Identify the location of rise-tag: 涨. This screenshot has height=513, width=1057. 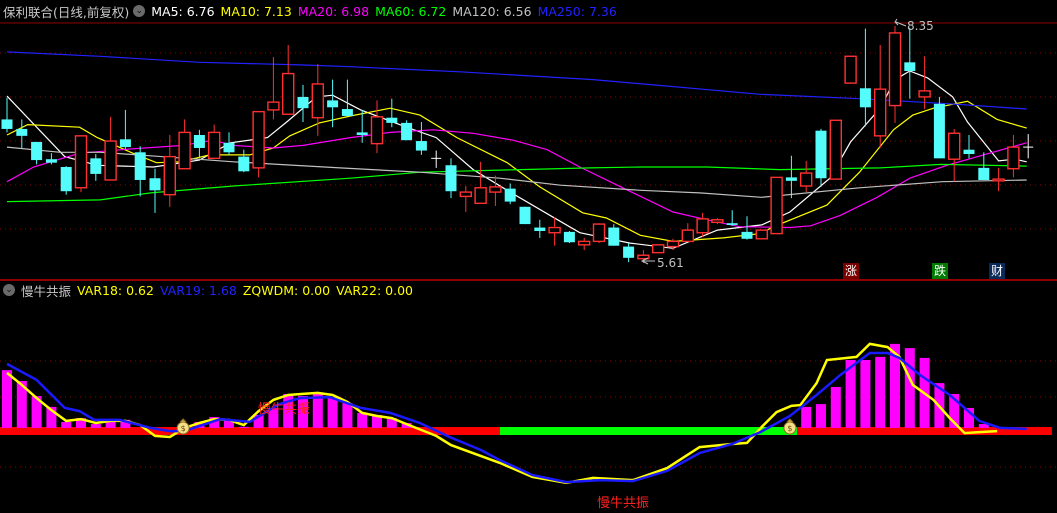
(851, 271).